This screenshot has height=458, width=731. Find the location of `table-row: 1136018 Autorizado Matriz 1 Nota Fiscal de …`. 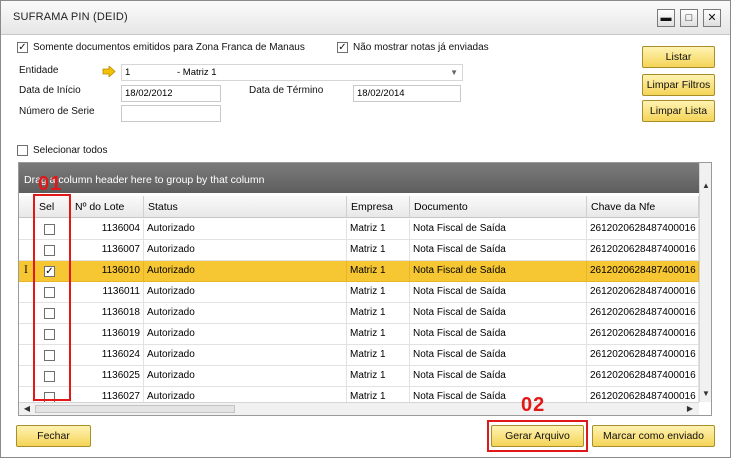

table-row: 1136018 Autorizado Matriz 1 Nota Fiscal de … is located at coordinates (359, 313).